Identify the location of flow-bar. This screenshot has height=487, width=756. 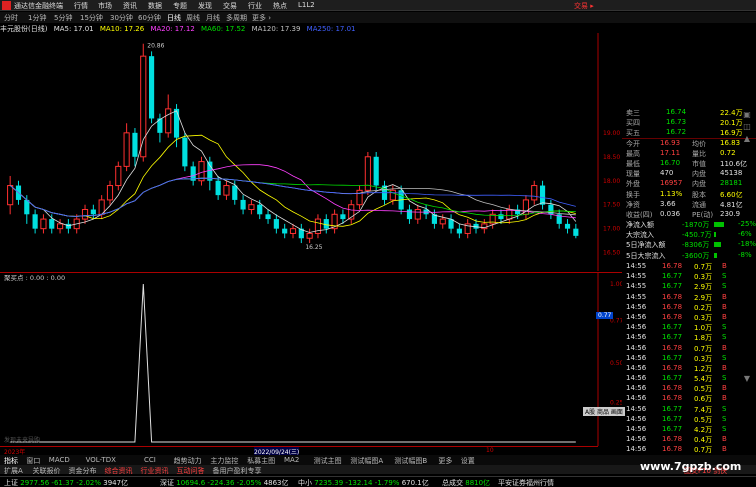
(719, 225).